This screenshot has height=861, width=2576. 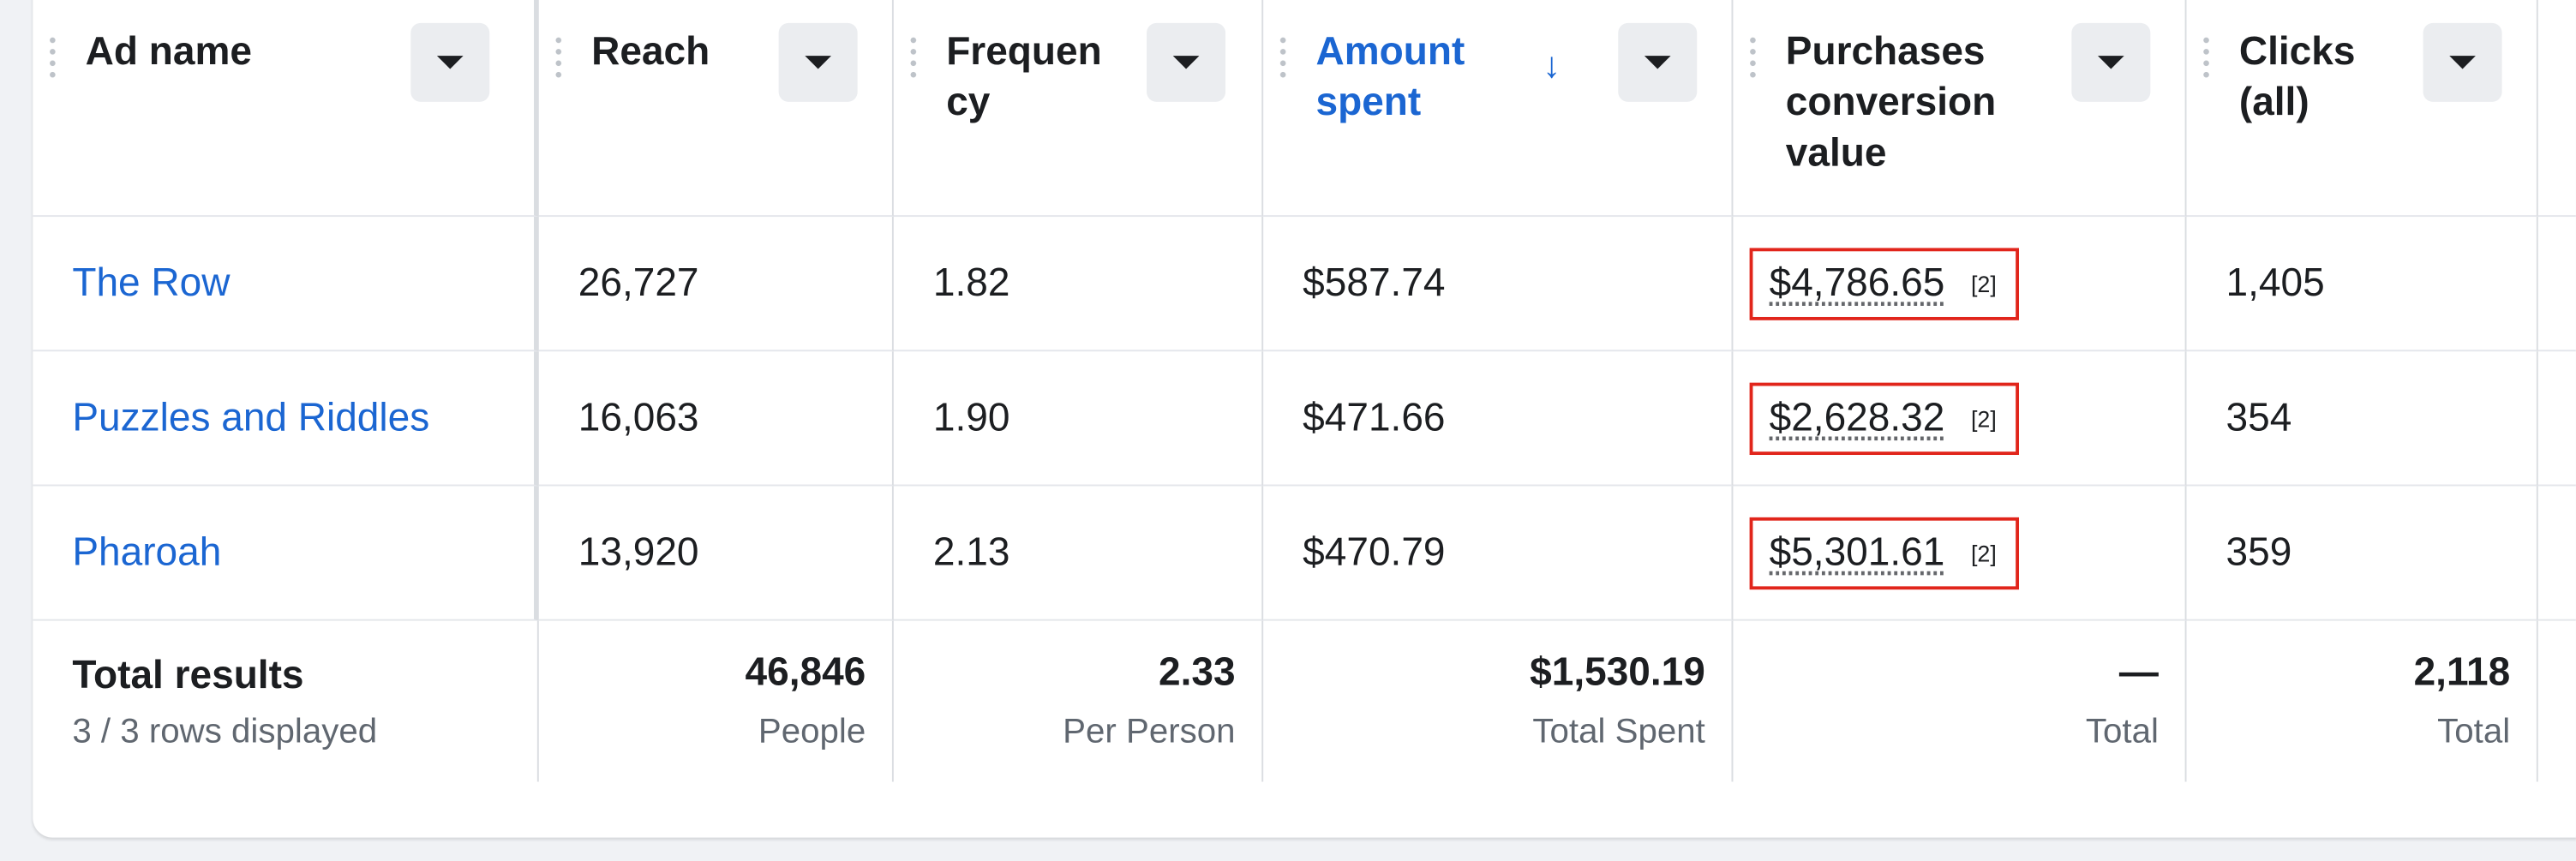 What do you see at coordinates (2297, 77) in the screenshot?
I see `col-header-label: Clicks (all)` at bounding box center [2297, 77].